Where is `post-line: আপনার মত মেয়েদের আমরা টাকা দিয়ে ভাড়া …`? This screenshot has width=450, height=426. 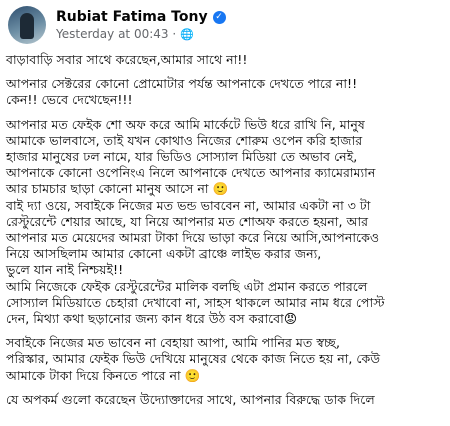 post-line: আপনার মত মেয়েদের আমরা টাকা দিয়ে ভাড়া … is located at coordinates (193, 238).